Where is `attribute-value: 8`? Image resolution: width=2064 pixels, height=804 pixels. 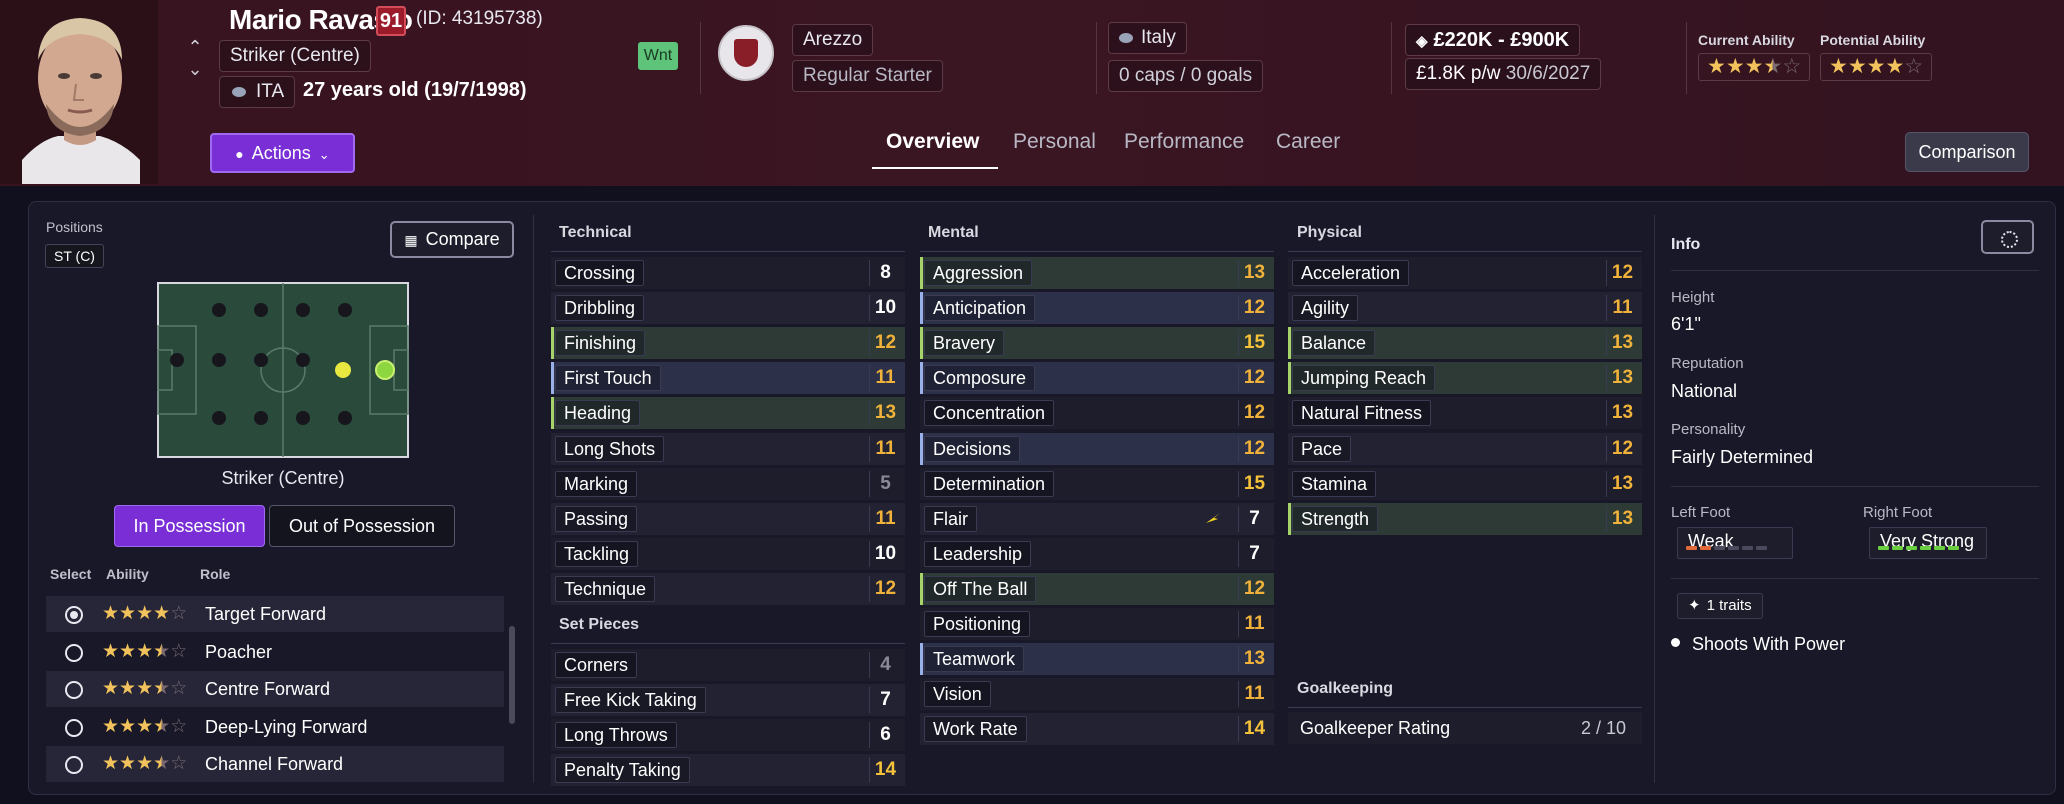 attribute-value: 8 is located at coordinates (885, 273).